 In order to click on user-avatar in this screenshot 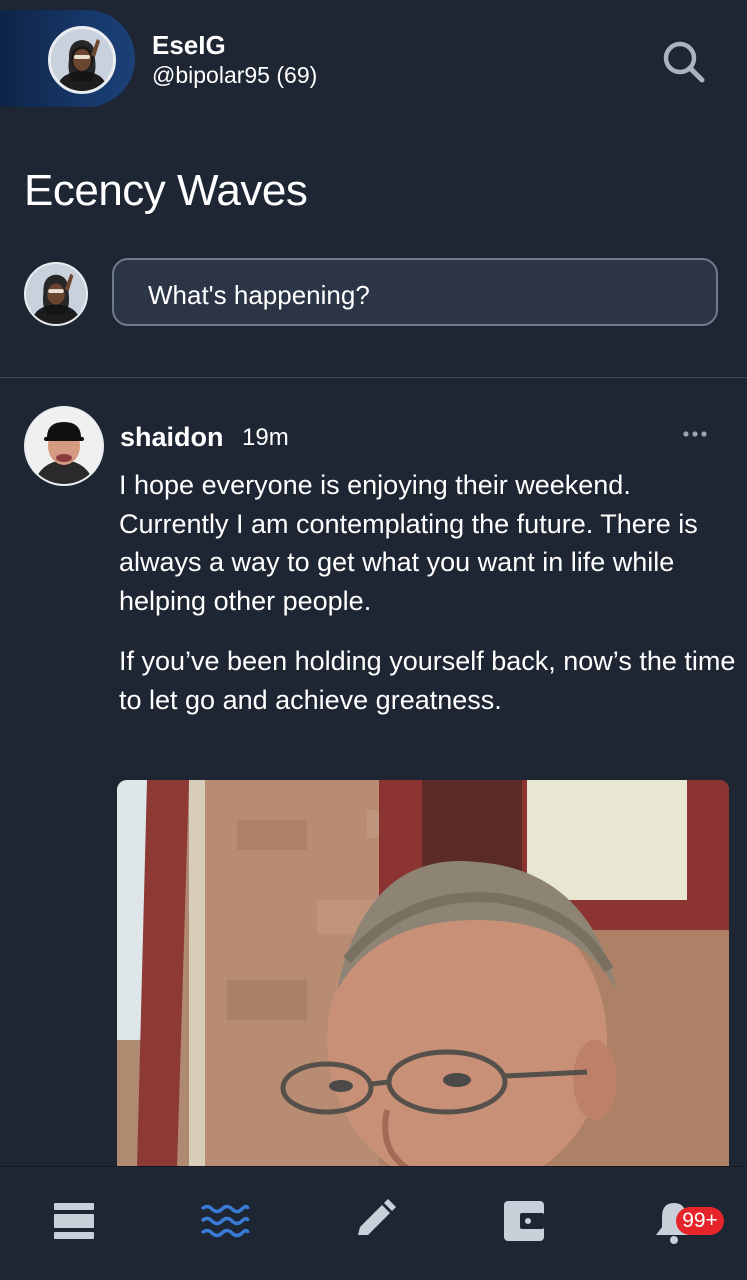, I will do `click(82, 60)`.